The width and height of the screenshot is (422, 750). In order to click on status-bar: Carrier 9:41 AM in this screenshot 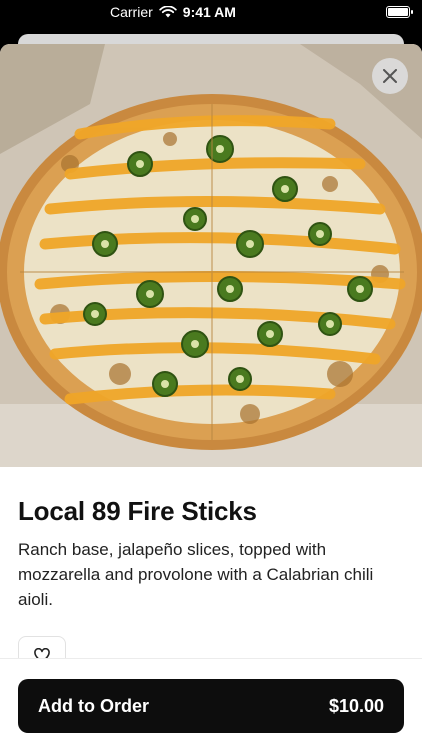, I will do `click(211, 12)`.